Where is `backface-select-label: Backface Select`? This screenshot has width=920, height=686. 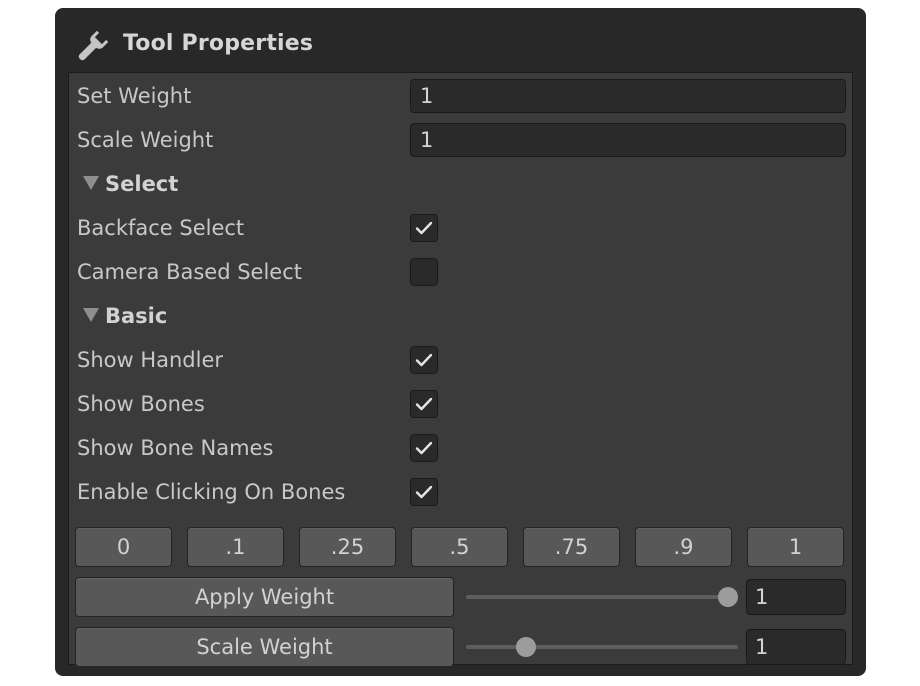
backface-select-label: Backface Select is located at coordinates (161, 228).